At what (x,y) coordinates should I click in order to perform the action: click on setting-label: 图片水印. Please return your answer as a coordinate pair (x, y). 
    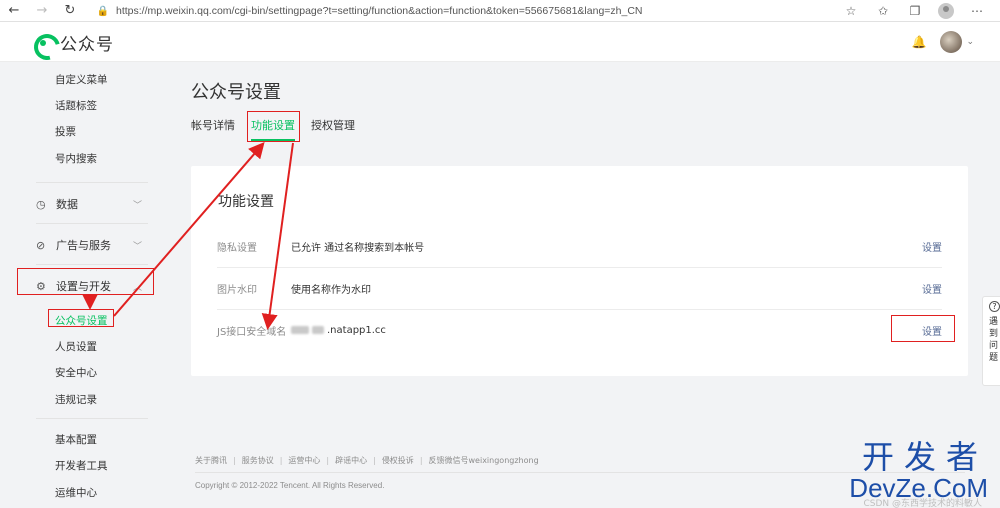
    Looking at the image, I should click on (237, 290).